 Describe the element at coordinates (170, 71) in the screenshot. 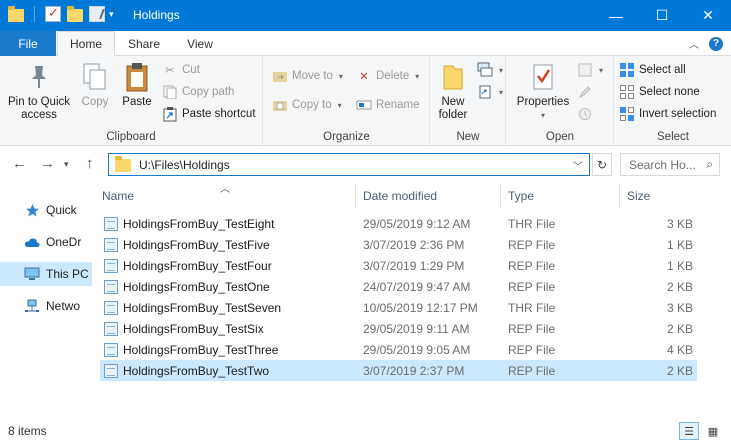

I see `scissors-icon: ✂` at that location.